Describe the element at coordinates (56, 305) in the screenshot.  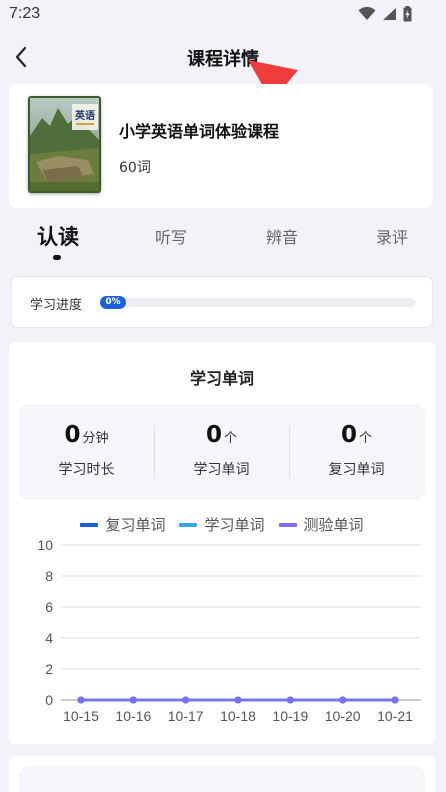
I see `progress-label: 学习进度` at that location.